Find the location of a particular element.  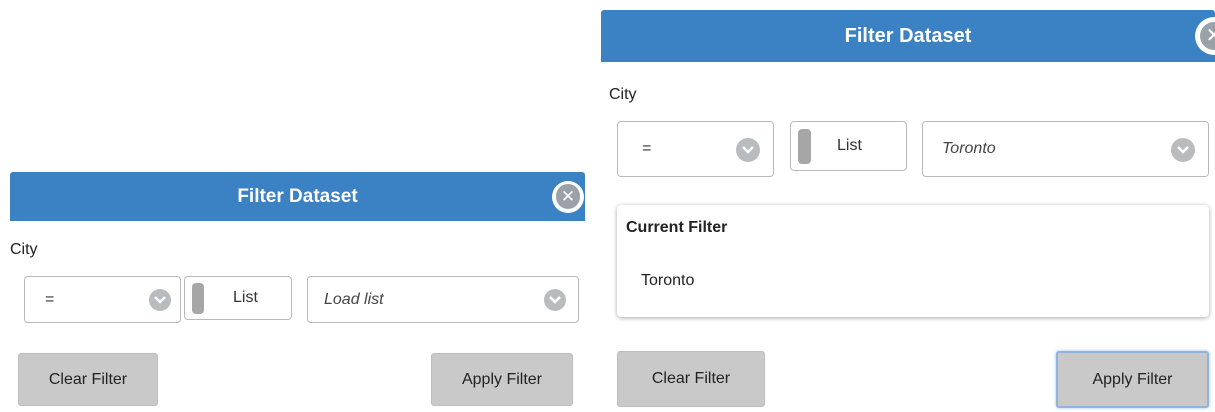

current-filter-value: Toronto is located at coordinates (668, 280).